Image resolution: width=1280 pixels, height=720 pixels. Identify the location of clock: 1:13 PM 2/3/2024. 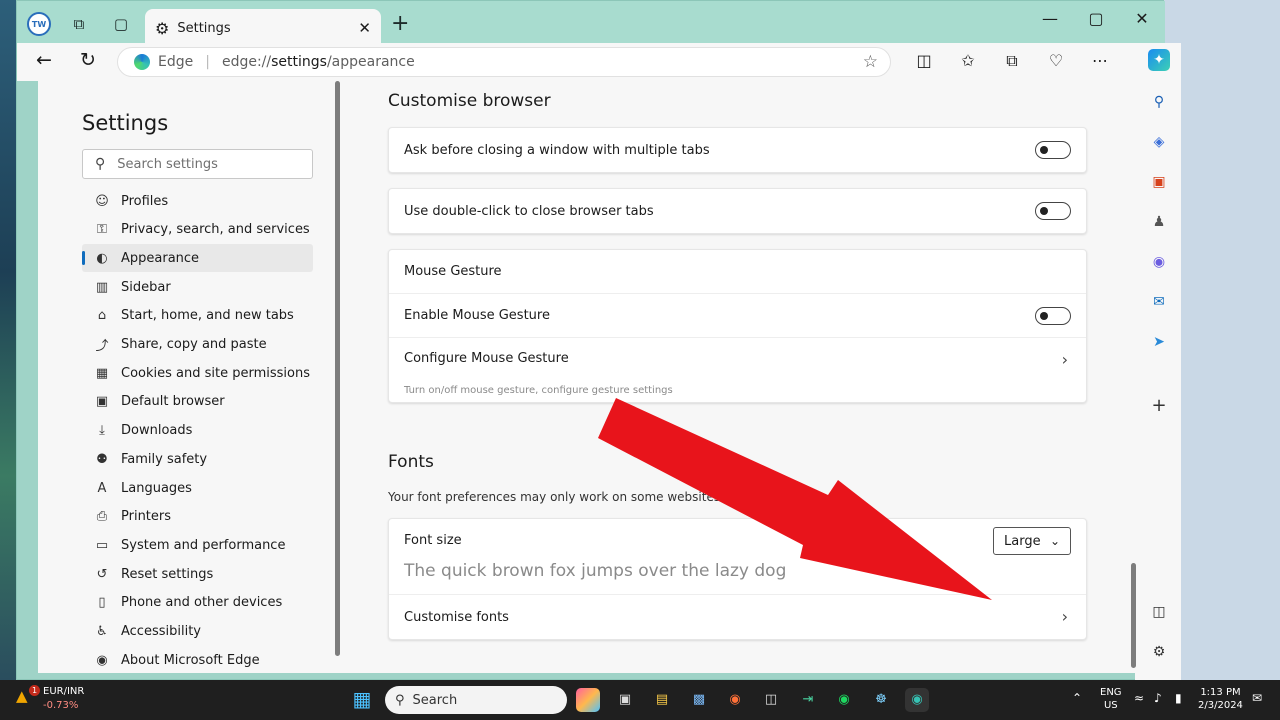
(1220, 699).